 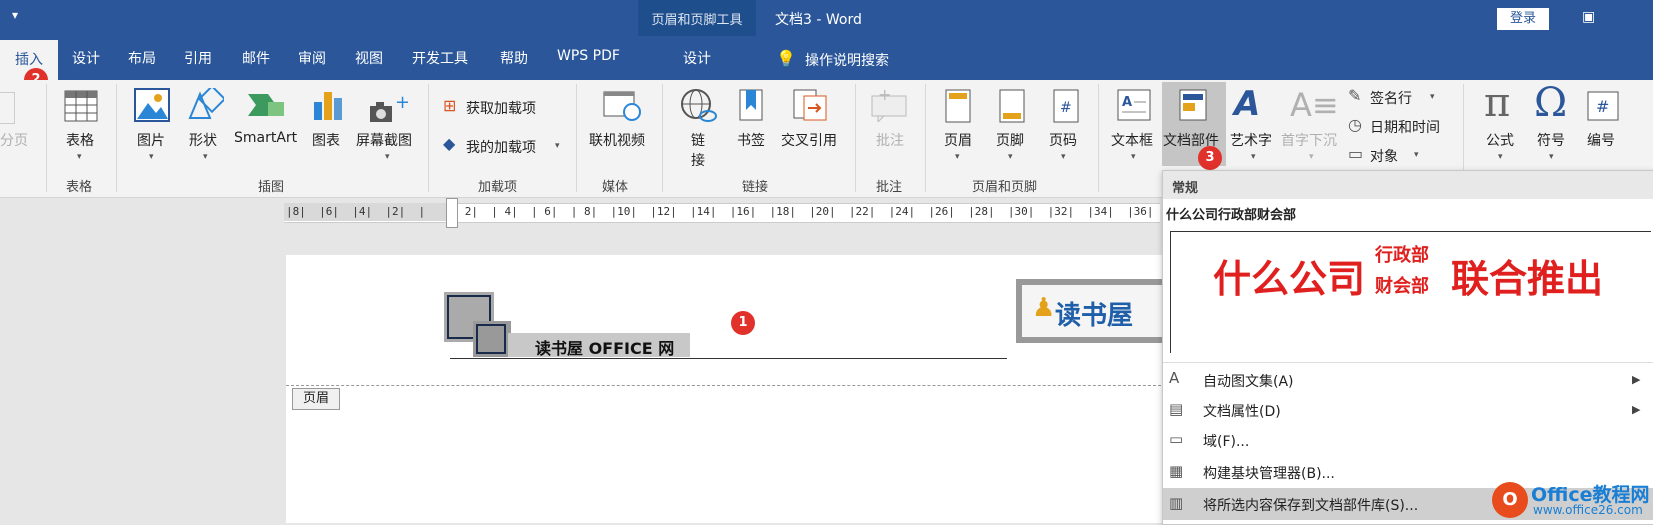 What do you see at coordinates (809, 140) in the screenshot?
I see `cross-reference-button: 交叉引用` at bounding box center [809, 140].